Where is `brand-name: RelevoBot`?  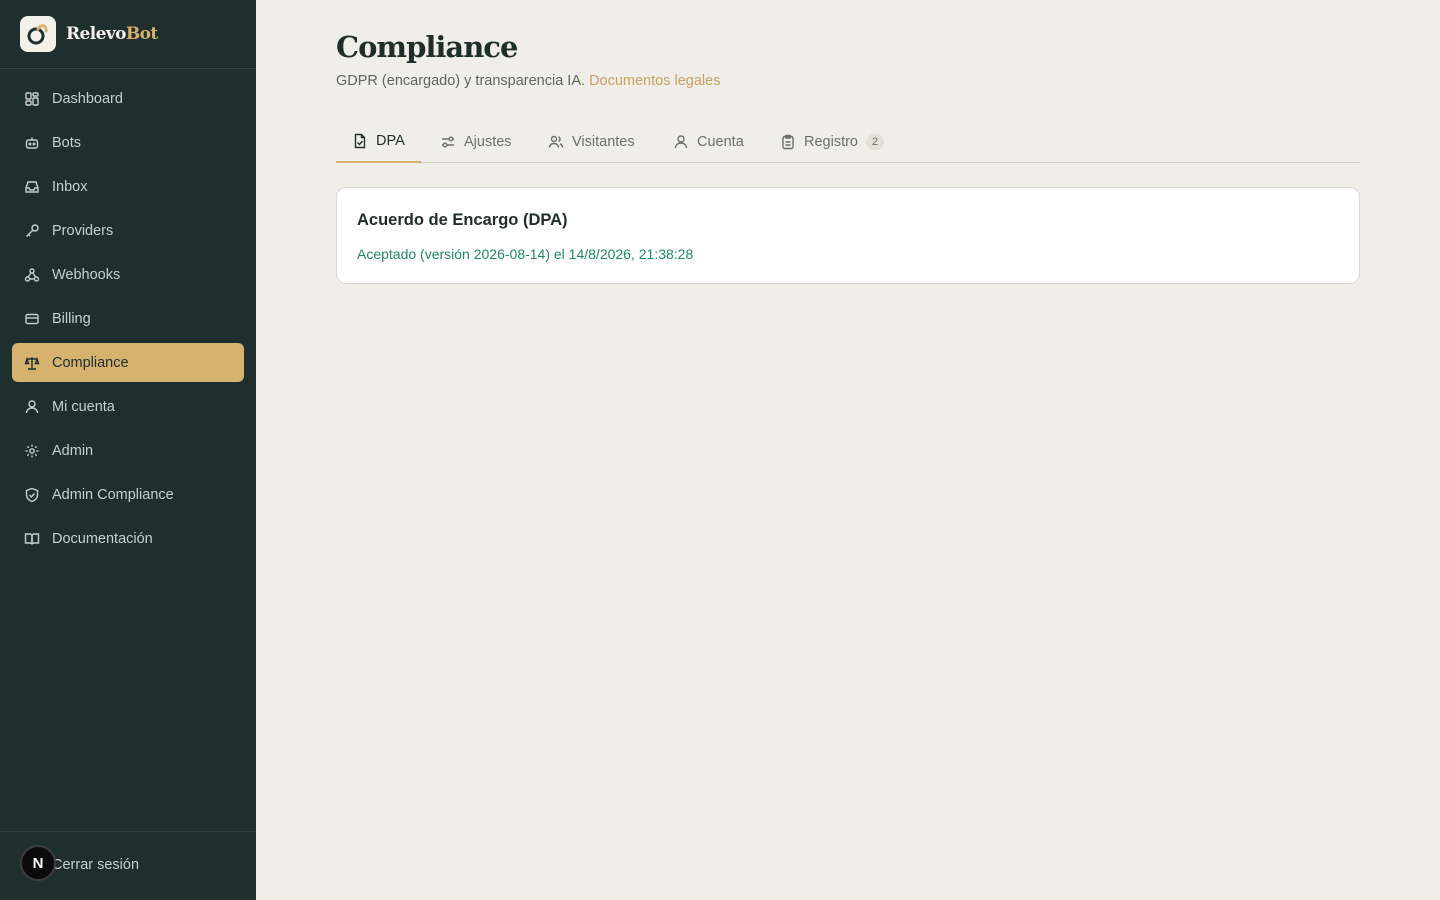
brand-name: RelevoBot is located at coordinates (112, 34).